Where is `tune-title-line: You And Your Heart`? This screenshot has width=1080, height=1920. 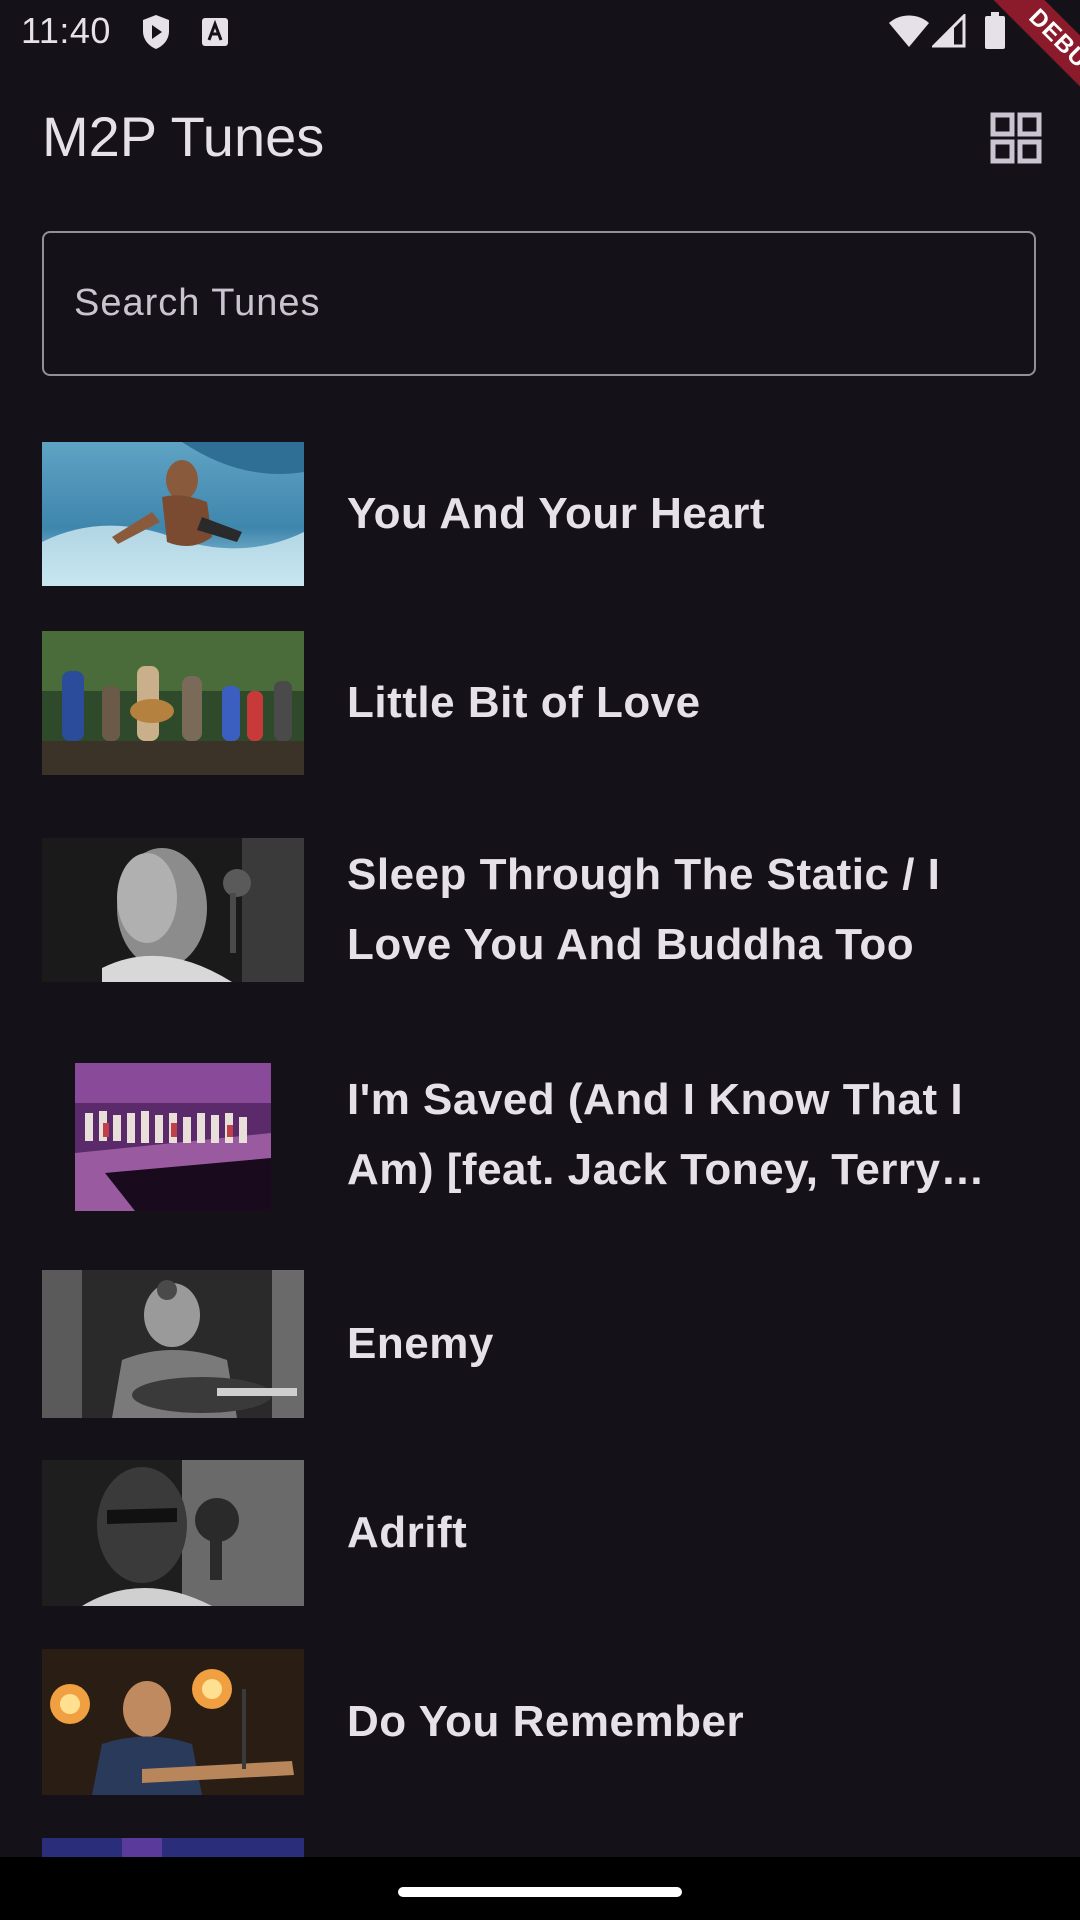
tune-title-line: You And Your Heart is located at coordinates (556, 513).